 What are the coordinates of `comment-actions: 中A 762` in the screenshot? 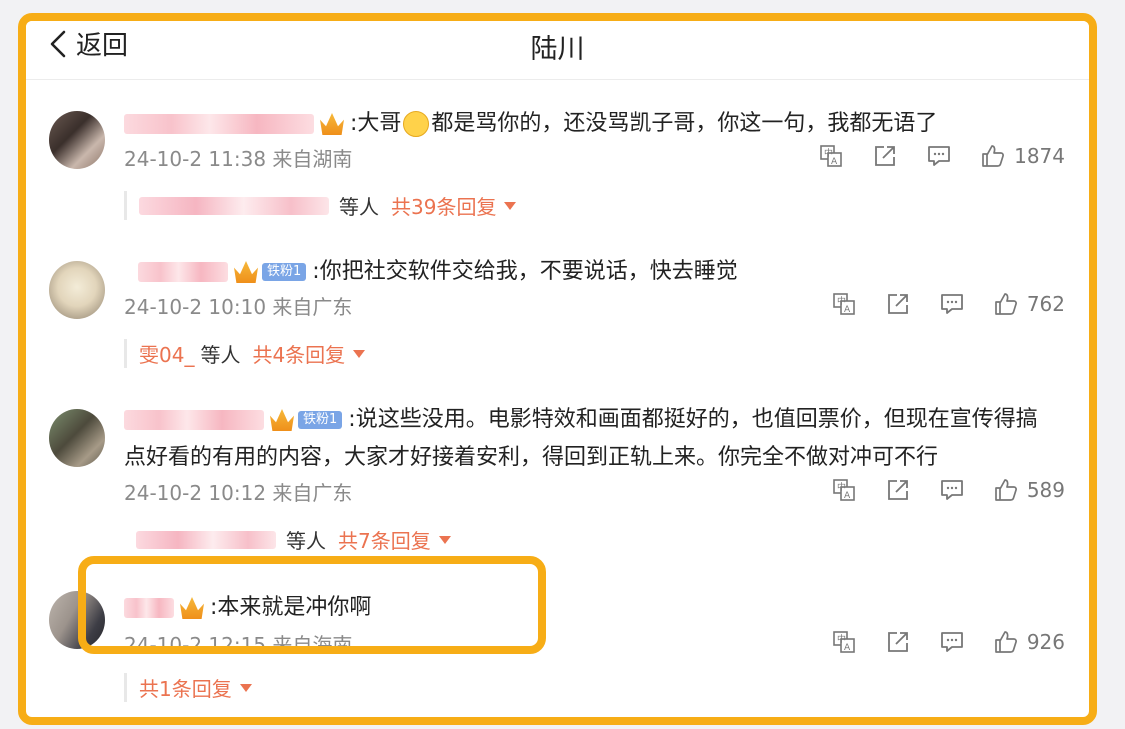 It's located at (948, 304).